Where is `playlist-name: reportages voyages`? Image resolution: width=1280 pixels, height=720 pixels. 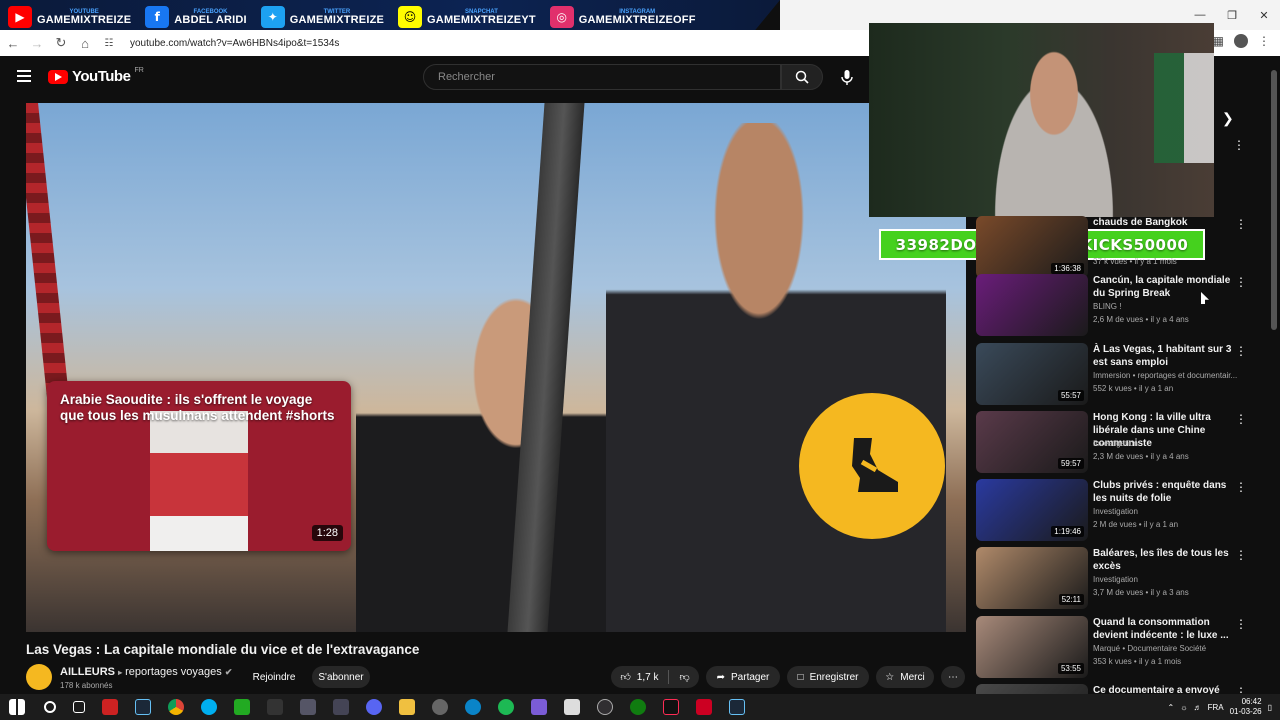 playlist-name: reportages voyages is located at coordinates (173, 672).